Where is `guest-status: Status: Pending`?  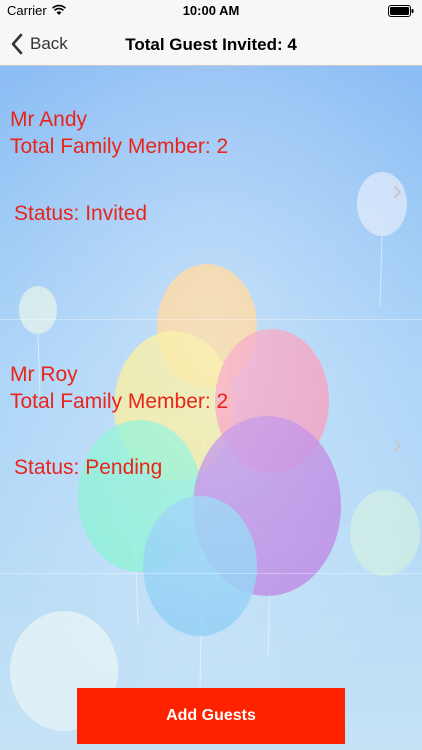 guest-status: Status: Pending is located at coordinates (88, 467).